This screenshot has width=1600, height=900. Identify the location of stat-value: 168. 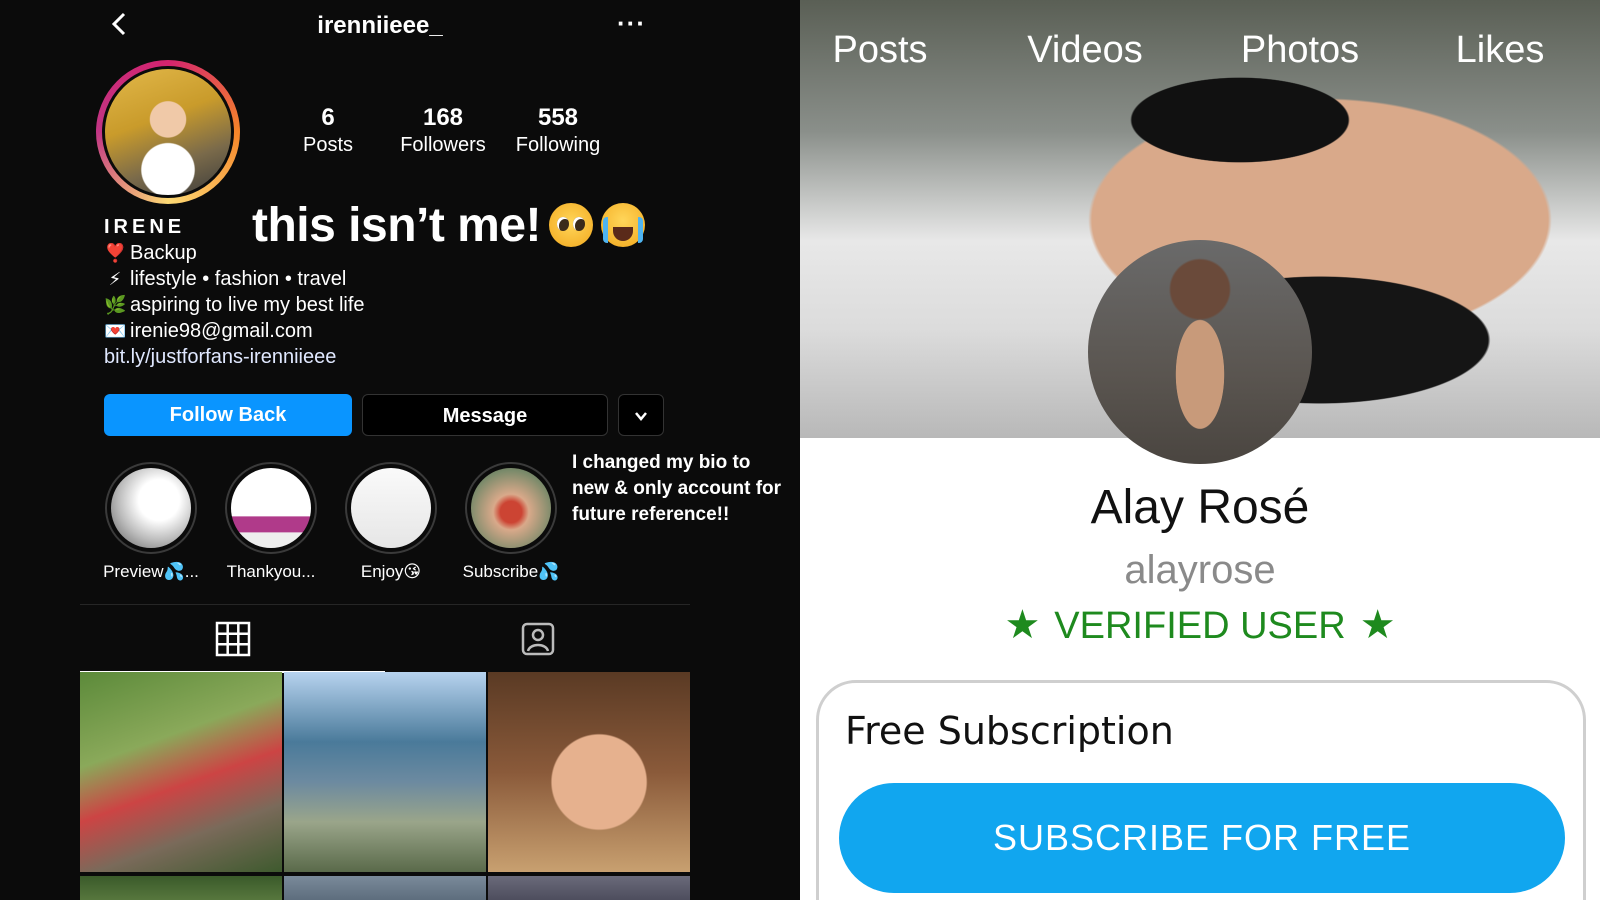
(443, 117).